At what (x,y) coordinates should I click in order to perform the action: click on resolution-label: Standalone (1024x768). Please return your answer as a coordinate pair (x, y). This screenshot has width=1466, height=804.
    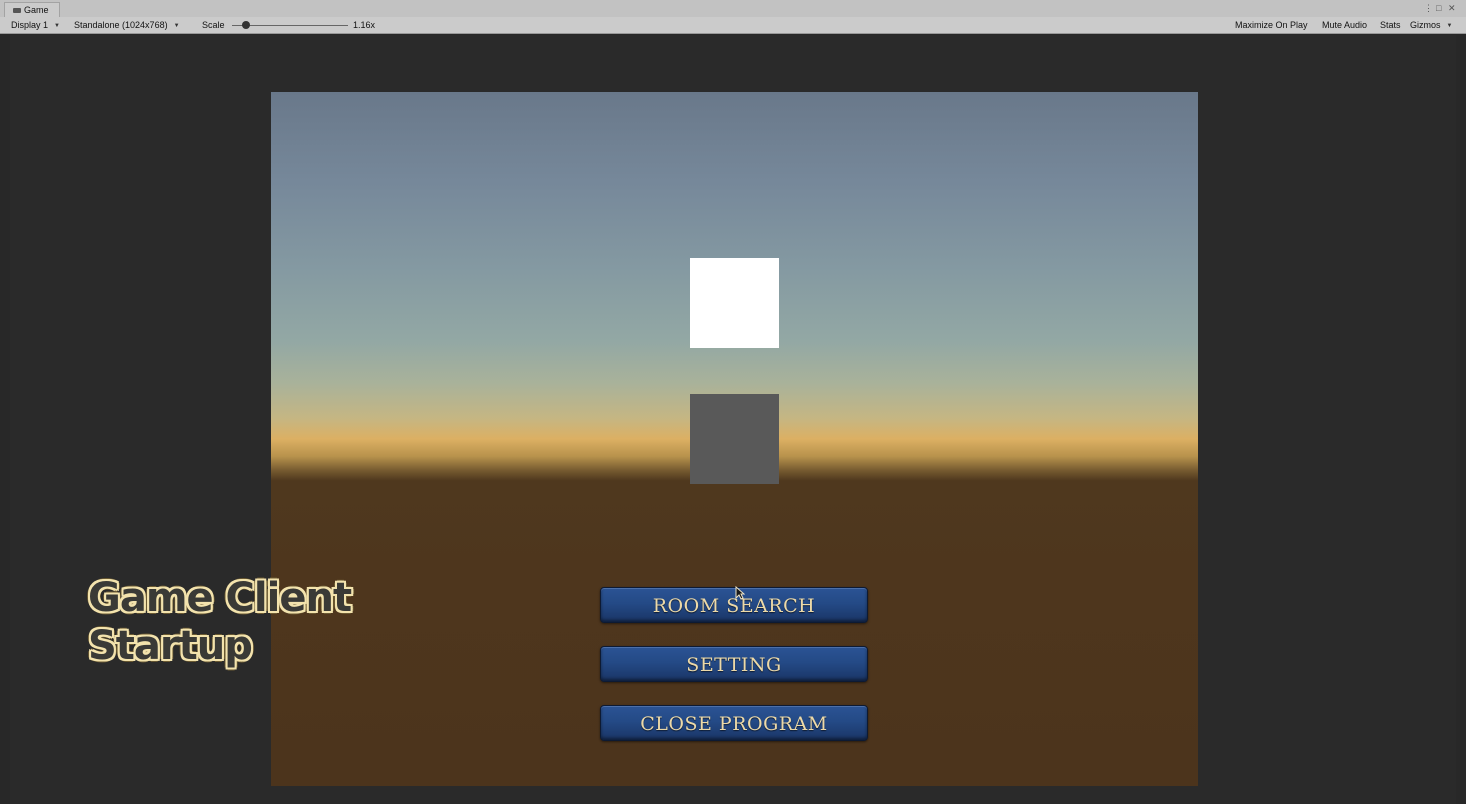
    Looking at the image, I should click on (121, 25).